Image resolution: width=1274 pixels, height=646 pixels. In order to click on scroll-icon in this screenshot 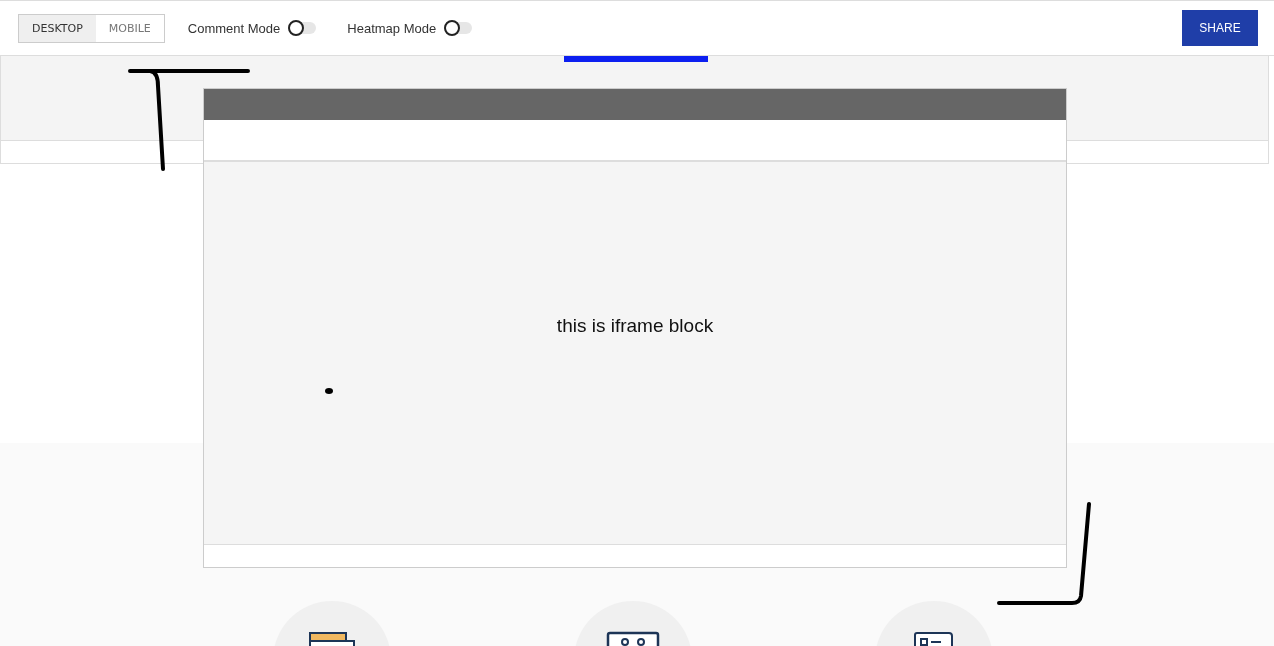, I will do `click(934, 638)`.